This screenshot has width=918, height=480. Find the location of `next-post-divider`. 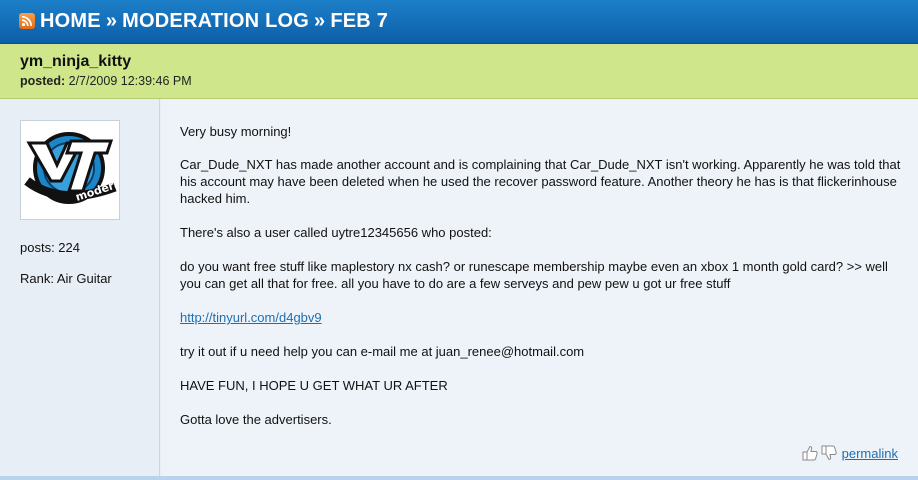

next-post-divider is located at coordinates (459, 478).